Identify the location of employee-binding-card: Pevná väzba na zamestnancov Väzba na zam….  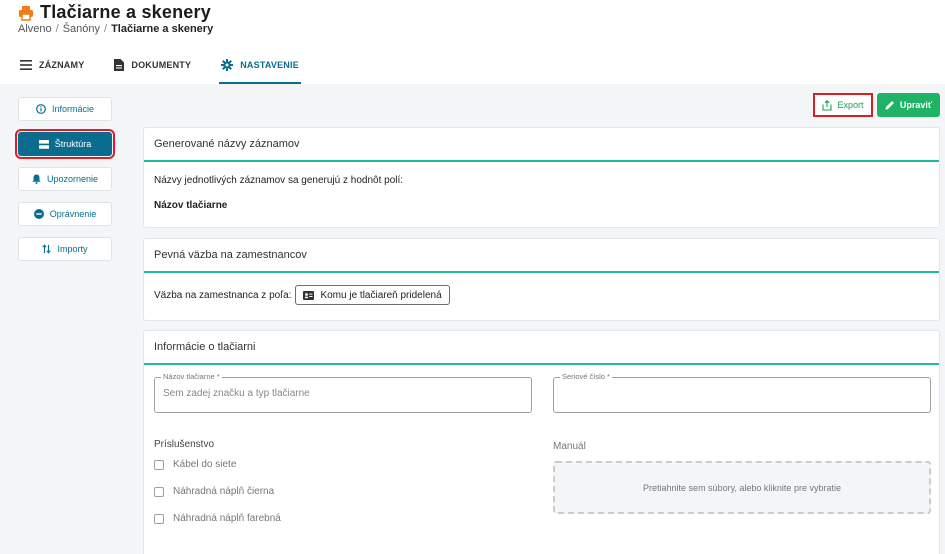
(541, 279).